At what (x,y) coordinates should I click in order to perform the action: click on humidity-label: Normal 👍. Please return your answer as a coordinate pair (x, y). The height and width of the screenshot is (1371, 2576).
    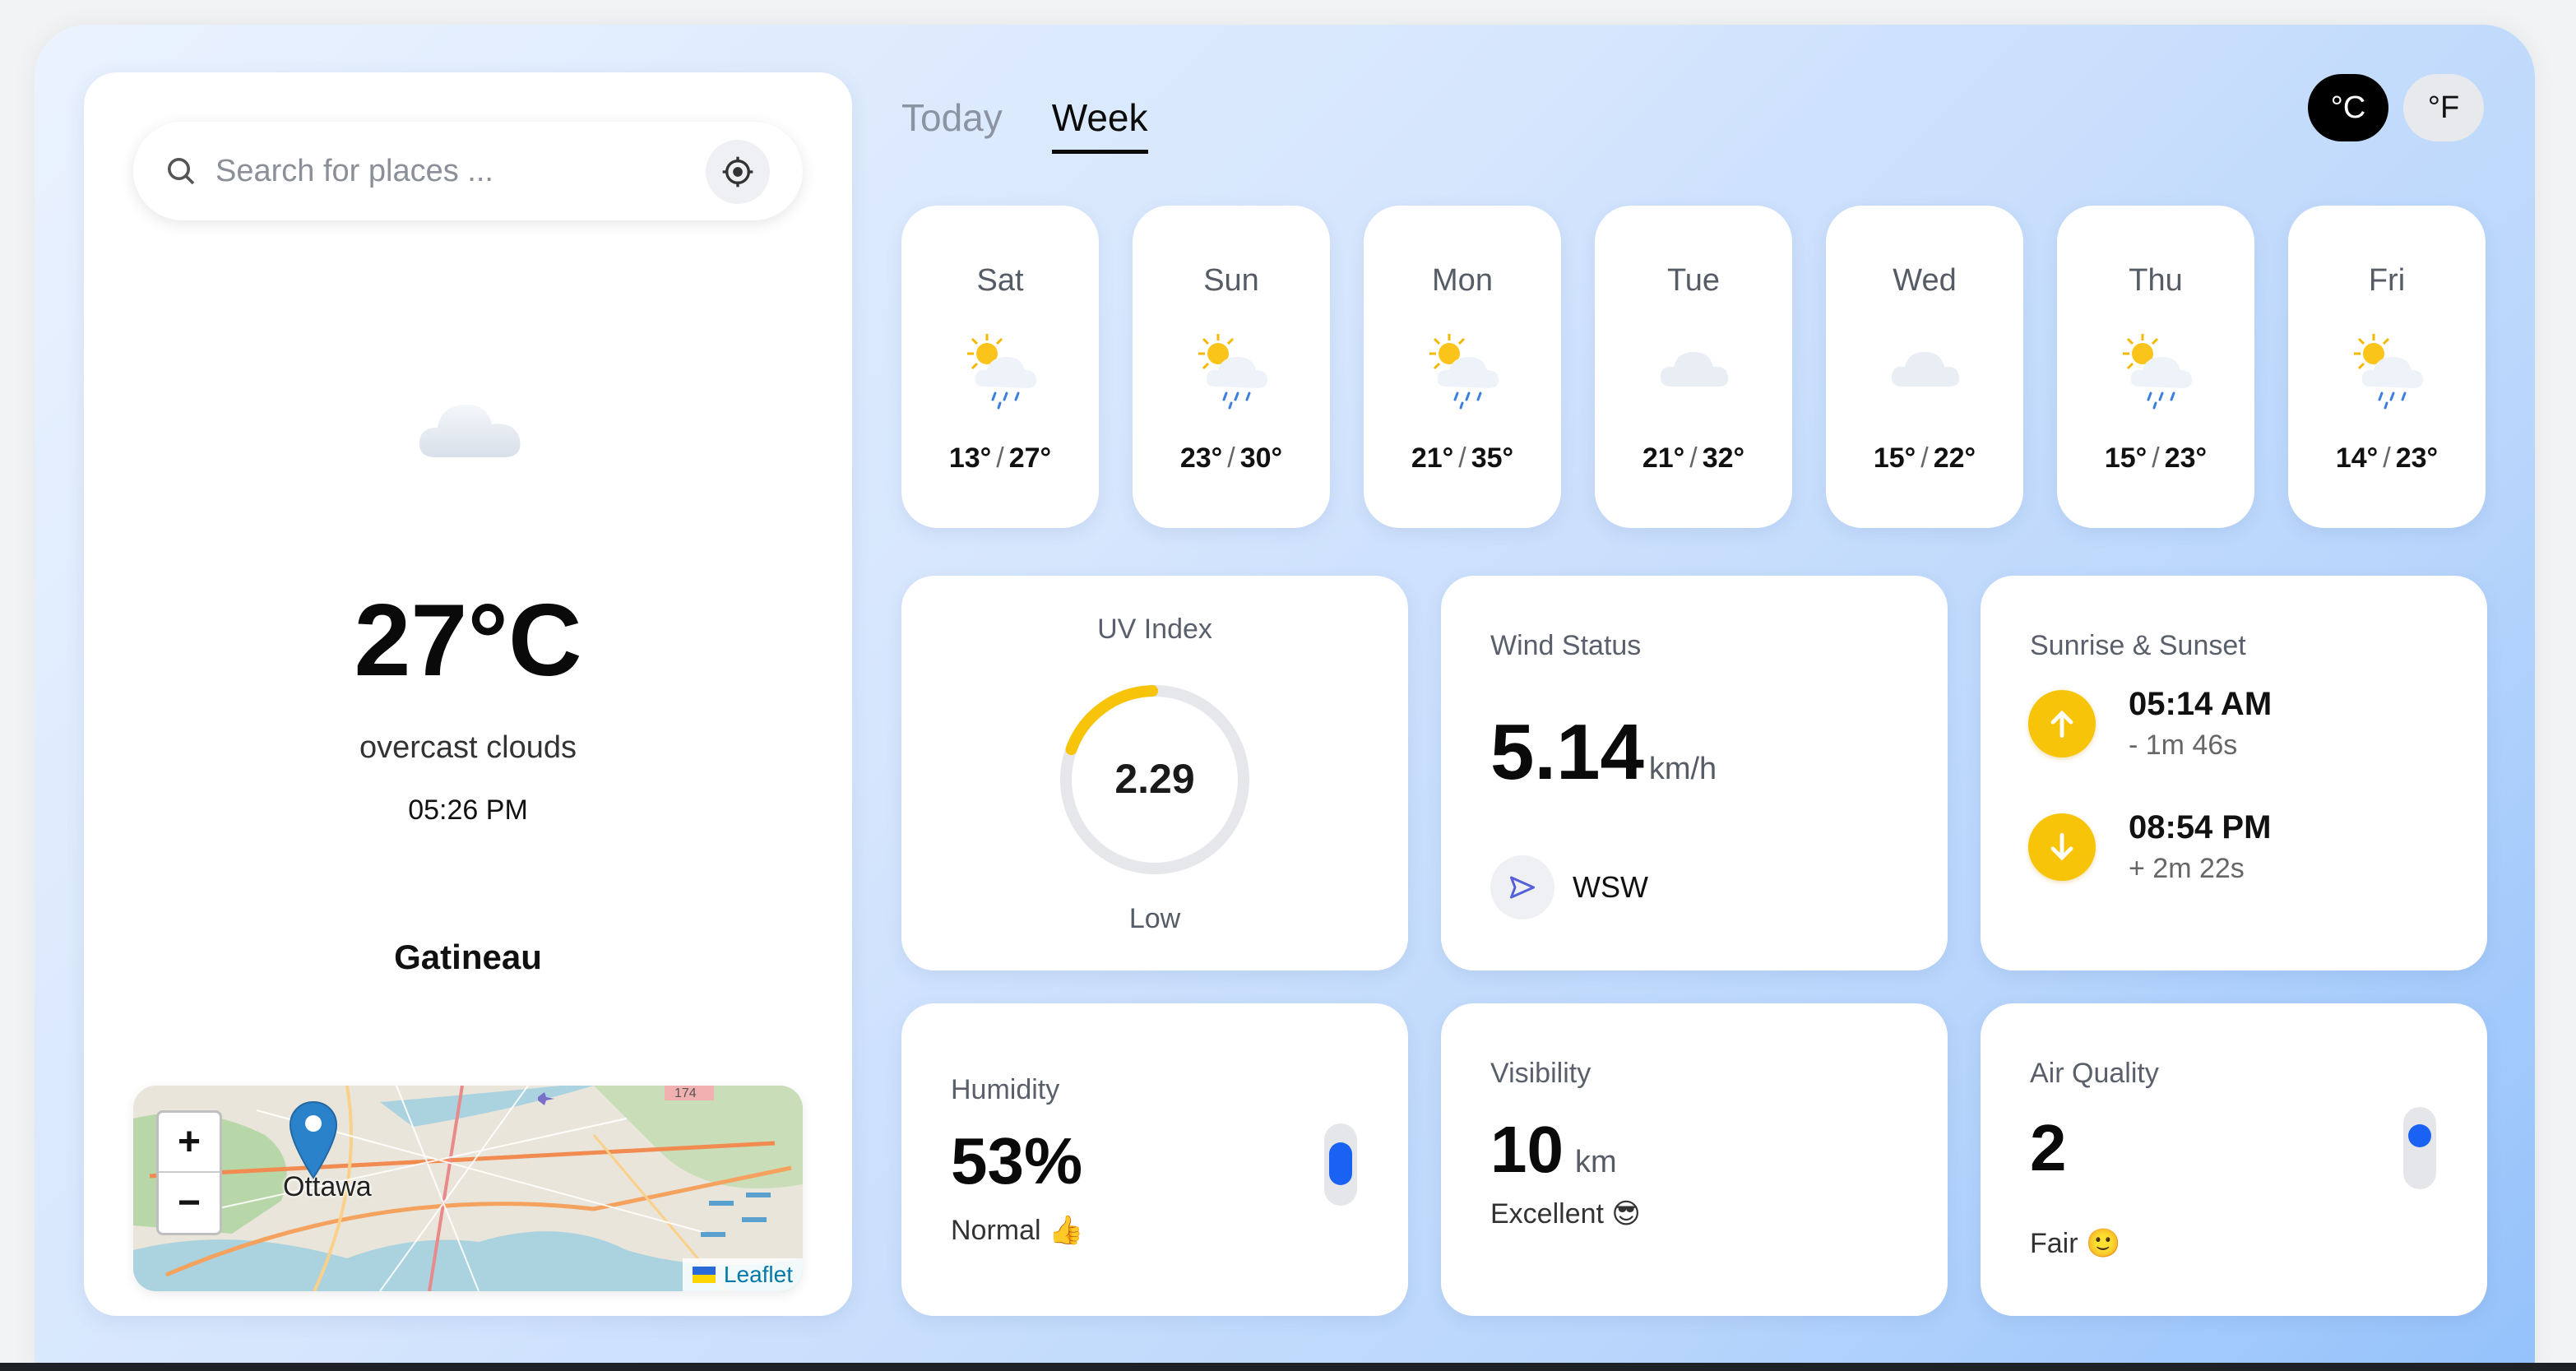
    Looking at the image, I should click on (1018, 1230).